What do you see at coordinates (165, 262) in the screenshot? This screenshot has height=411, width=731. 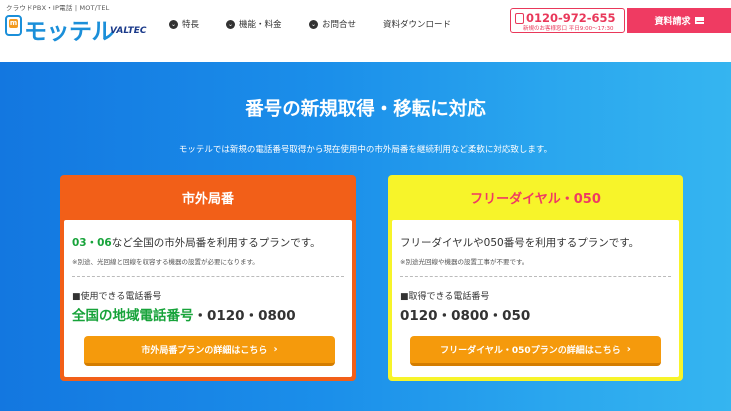 I see `card-note: ※別途、光回線と回線を収容する機器の設置が必要になります。` at bounding box center [165, 262].